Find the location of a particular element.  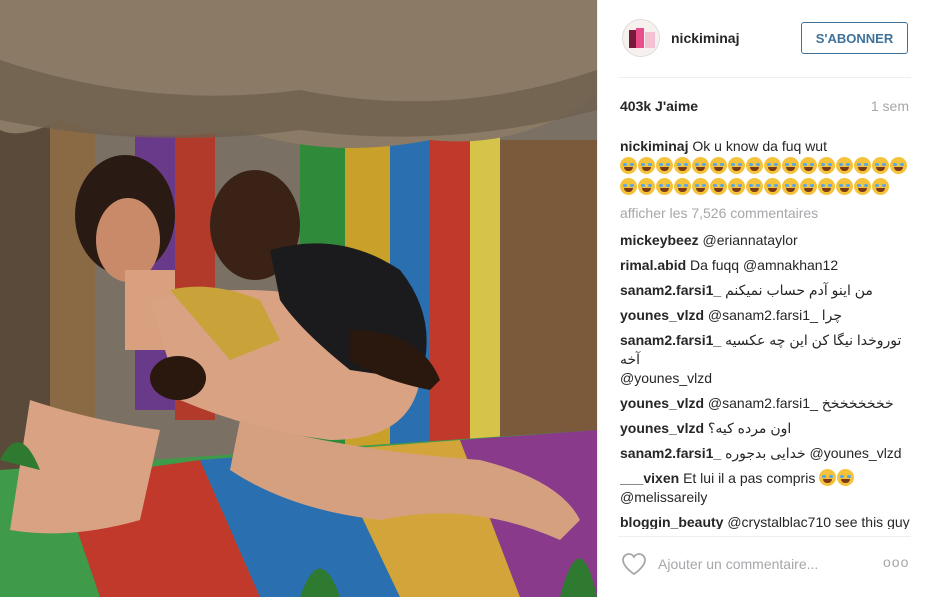

comment-username: rimal.abid is located at coordinates (653, 265).